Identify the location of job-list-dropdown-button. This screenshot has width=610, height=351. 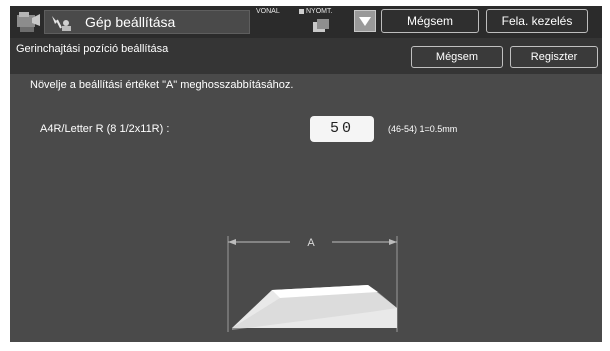
(365, 21).